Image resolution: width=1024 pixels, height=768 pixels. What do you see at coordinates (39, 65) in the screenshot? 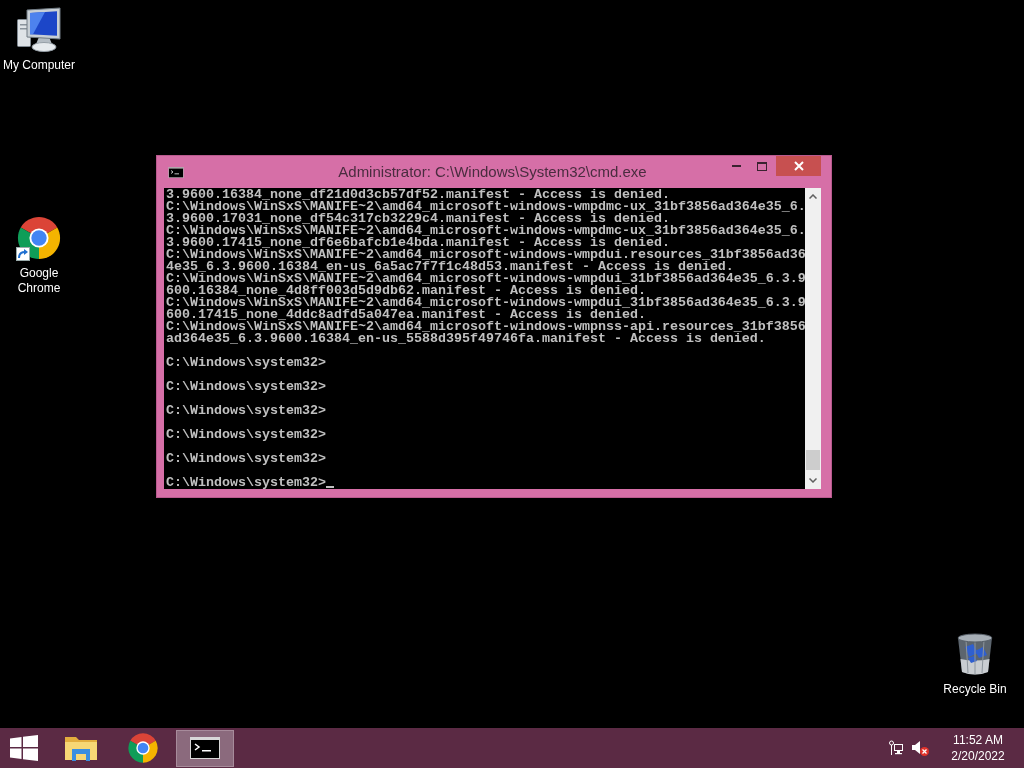
I see `icon-label: My Computer` at bounding box center [39, 65].